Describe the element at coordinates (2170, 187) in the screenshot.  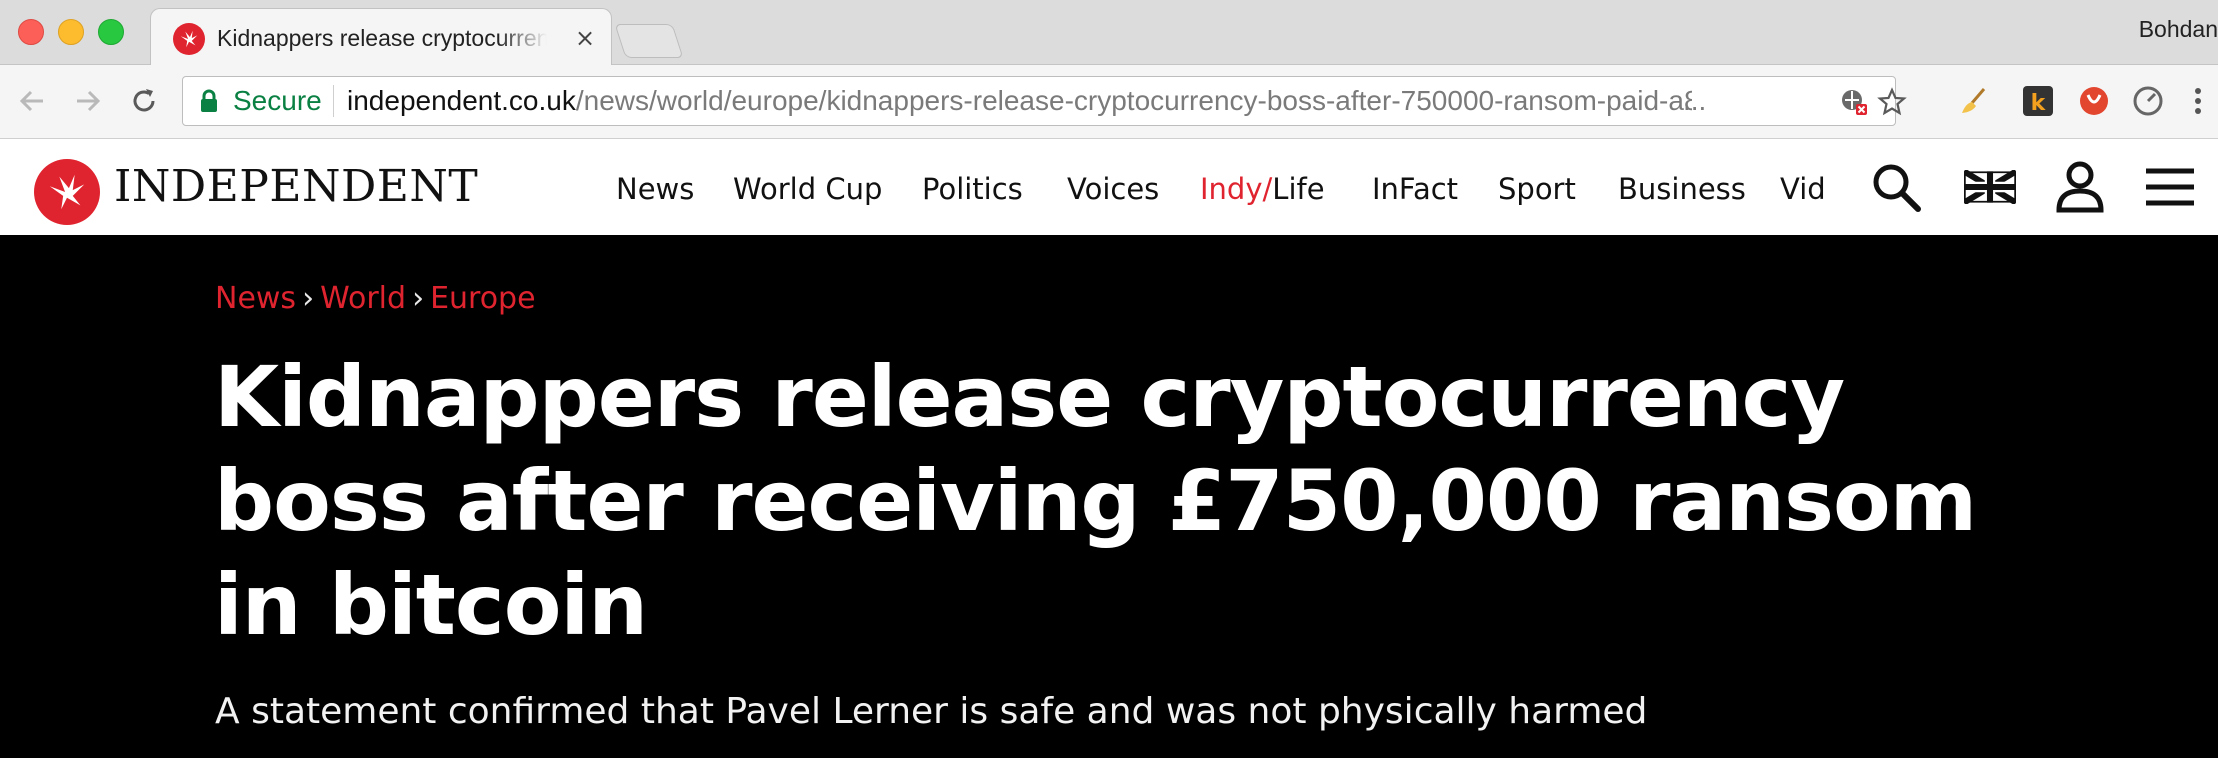
I see `menu-icon` at that location.